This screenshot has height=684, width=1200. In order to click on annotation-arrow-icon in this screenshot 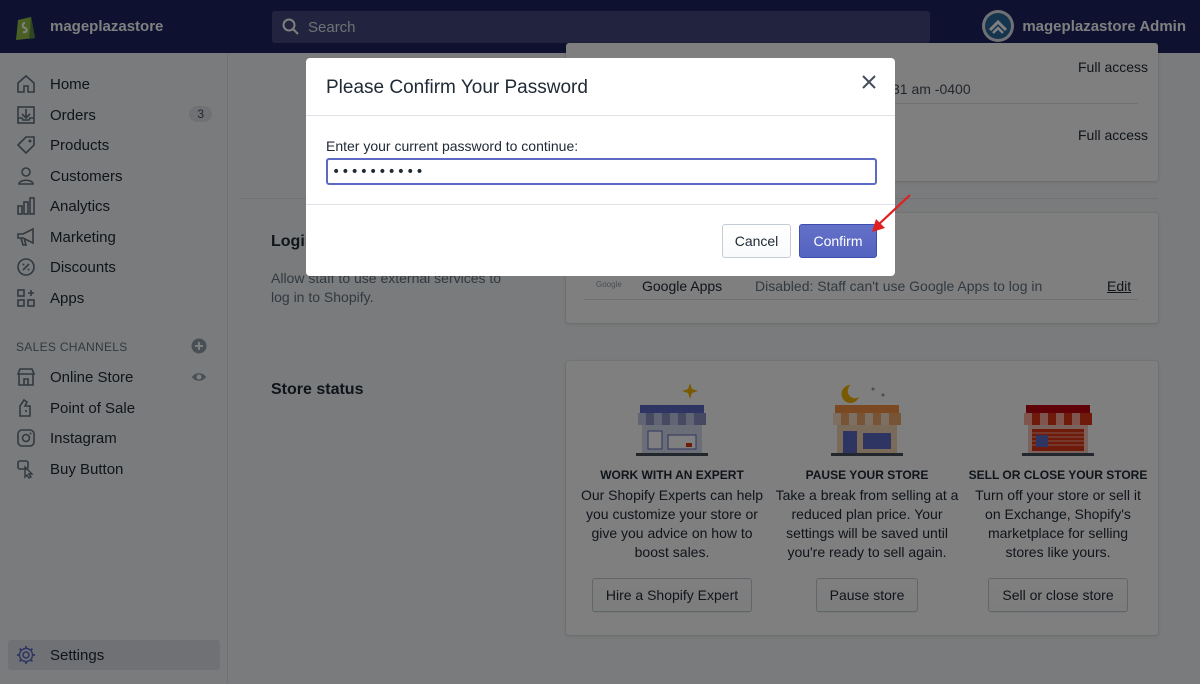, I will do `click(891, 213)`.